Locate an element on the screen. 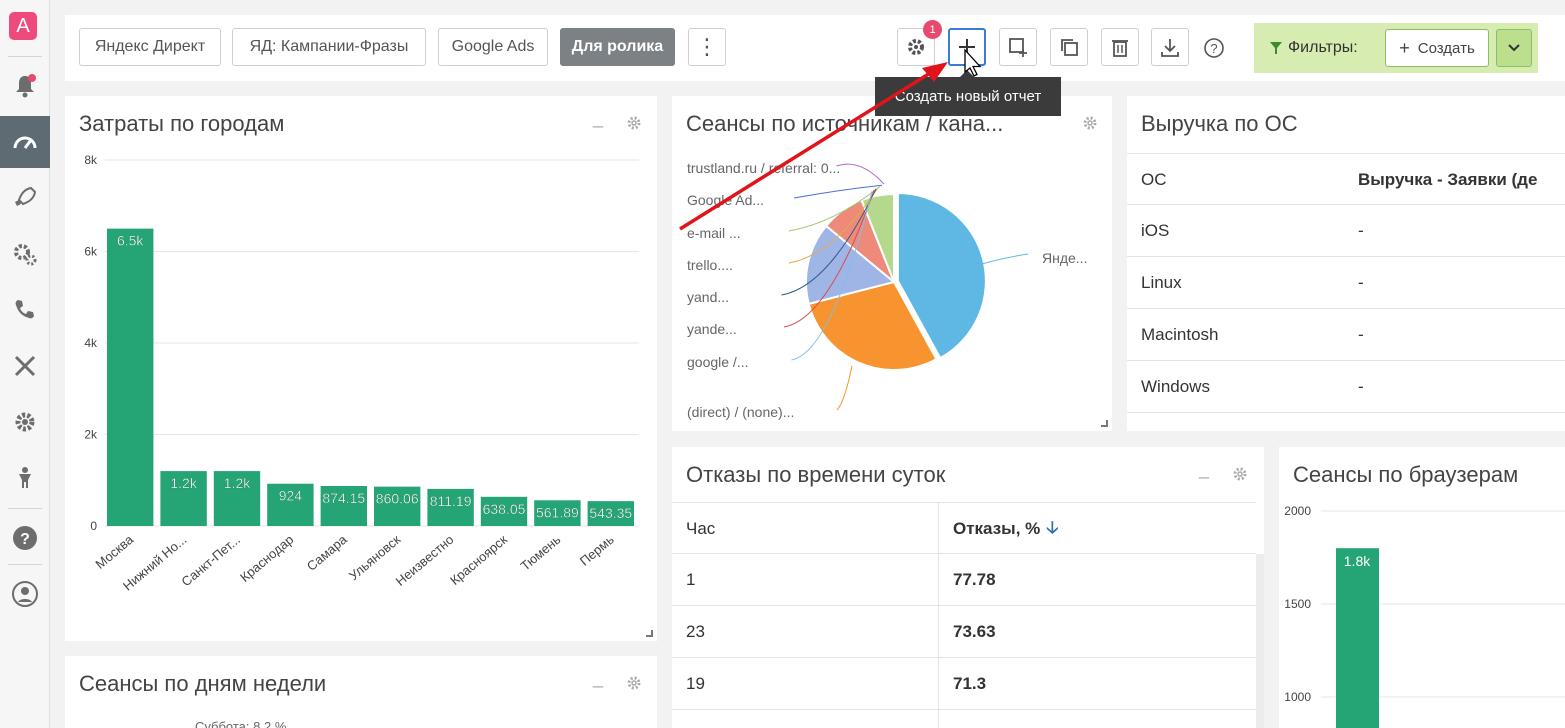  create-filter-button: + Создать is located at coordinates (1437, 48).